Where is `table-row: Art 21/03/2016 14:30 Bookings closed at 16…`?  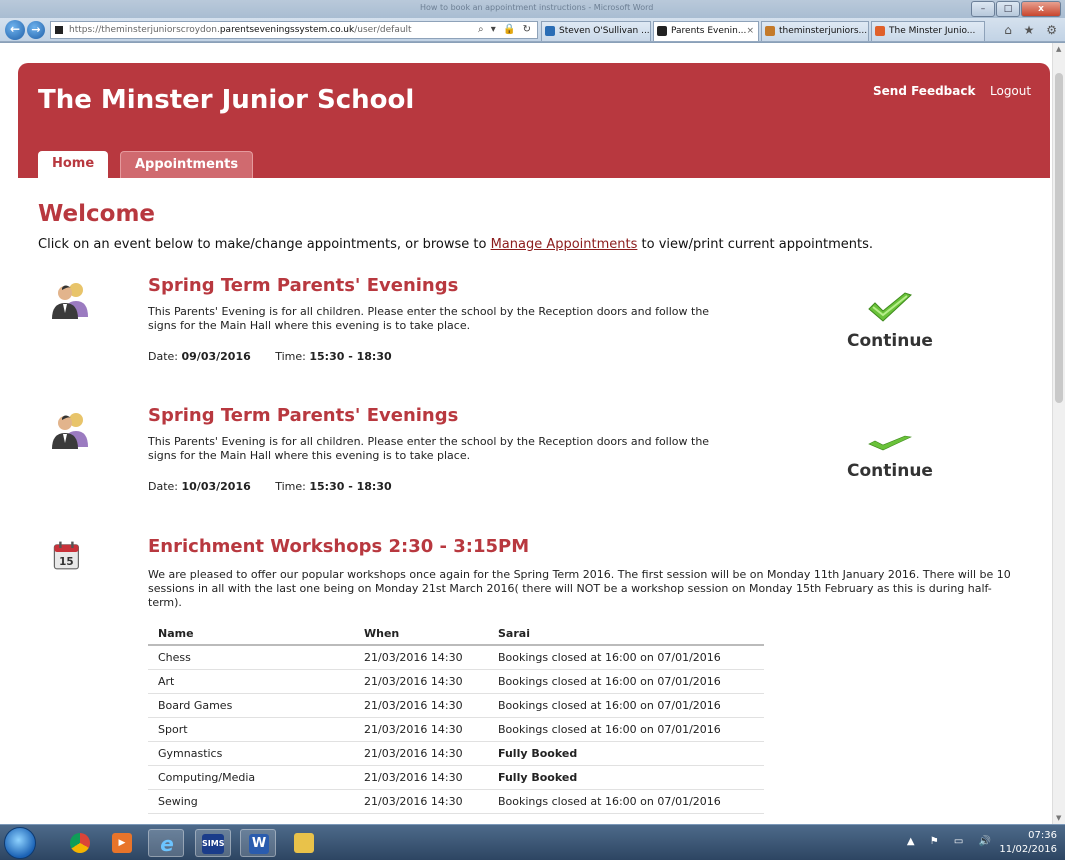 table-row: Art 21/03/2016 14:30 Bookings closed at 16… is located at coordinates (456, 681).